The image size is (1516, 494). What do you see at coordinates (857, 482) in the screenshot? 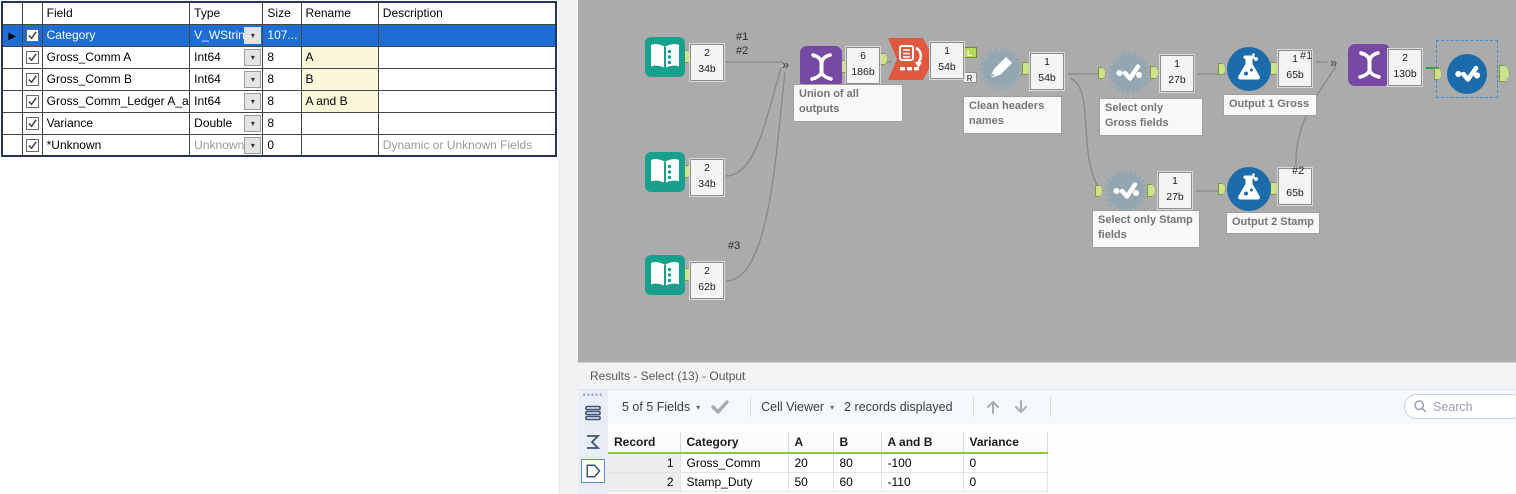
I see `results-cell: 60` at bounding box center [857, 482].